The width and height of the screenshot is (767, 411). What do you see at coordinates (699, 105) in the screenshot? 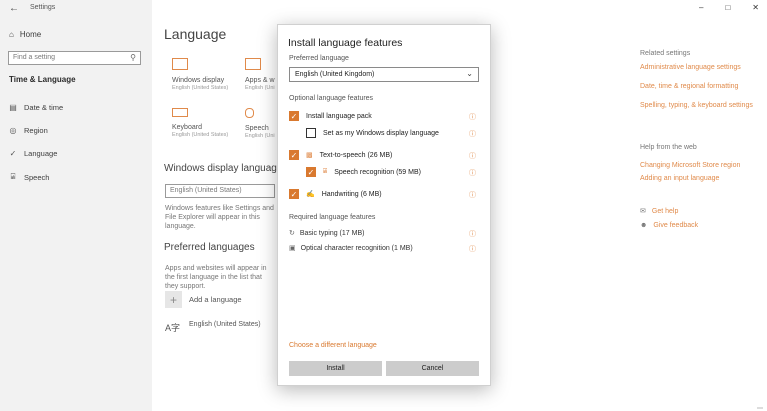
I see `link-spelling-typing: Spelling, typing, & keyboard settings` at bounding box center [699, 105].